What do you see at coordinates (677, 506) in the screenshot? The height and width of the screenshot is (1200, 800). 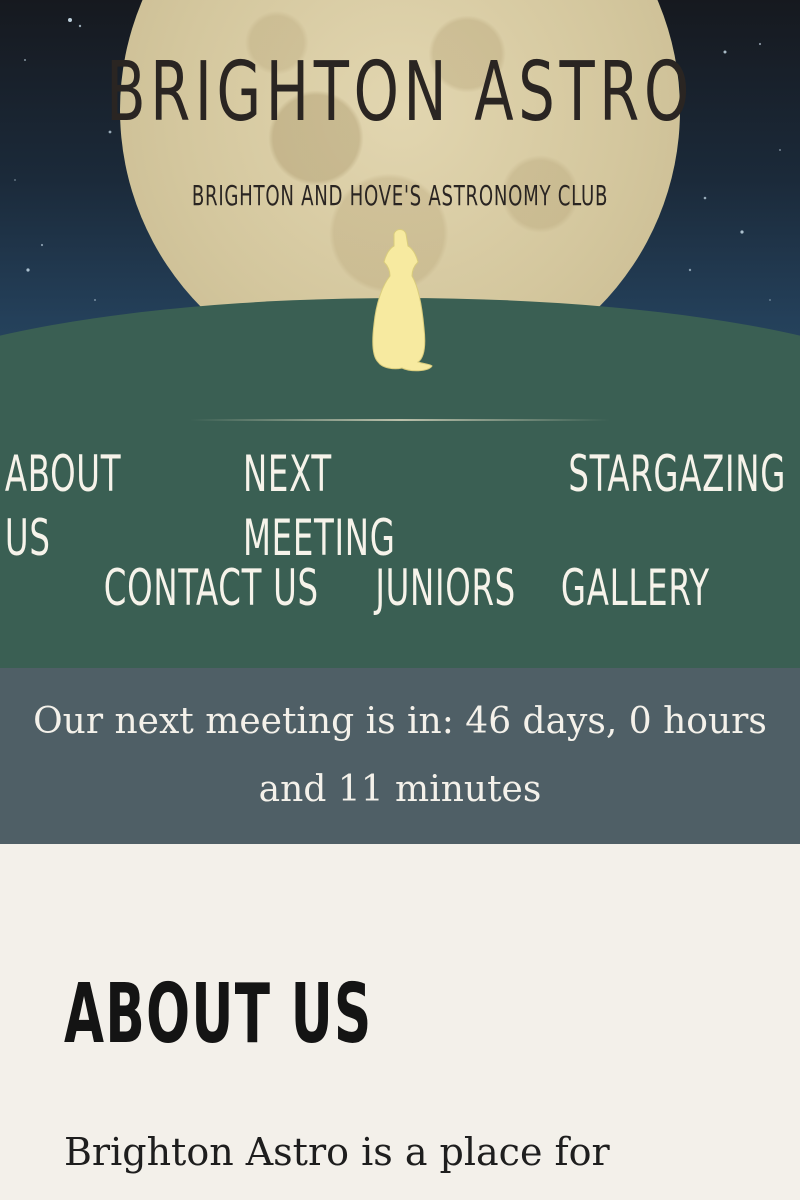 I see `nav-stargazing: STARGAZING` at bounding box center [677, 506].